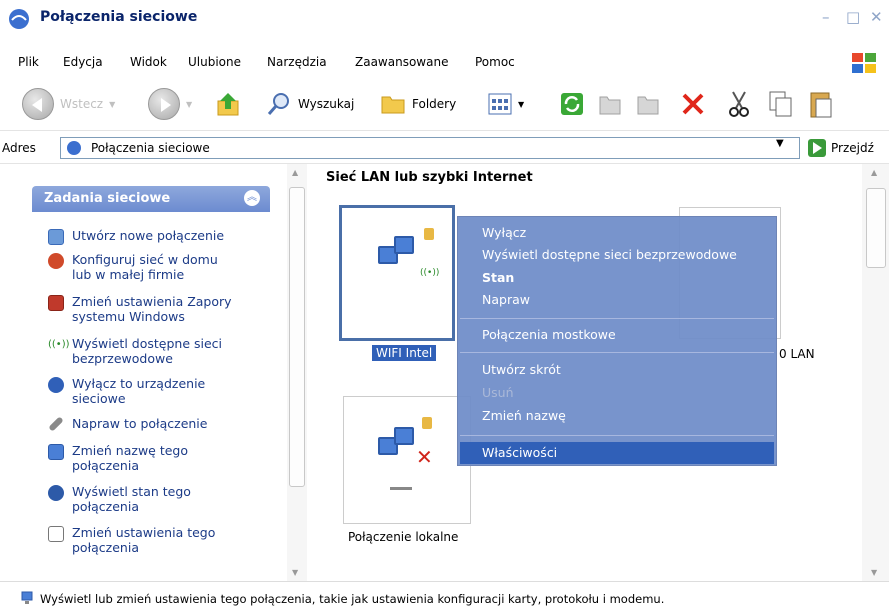  What do you see at coordinates (163, 458) in the screenshot?
I see `task-rename: Zmień nazwę tego połączenia` at bounding box center [163, 458].